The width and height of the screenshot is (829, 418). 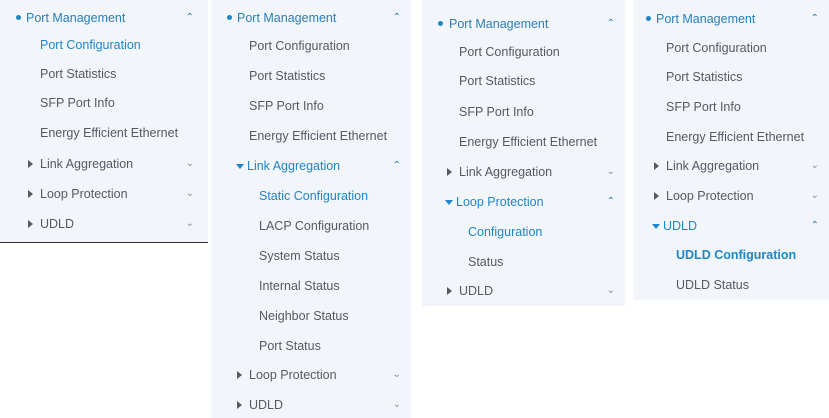 I want to click on submenu-item-label: UDLD Status, so click(x=712, y=285).